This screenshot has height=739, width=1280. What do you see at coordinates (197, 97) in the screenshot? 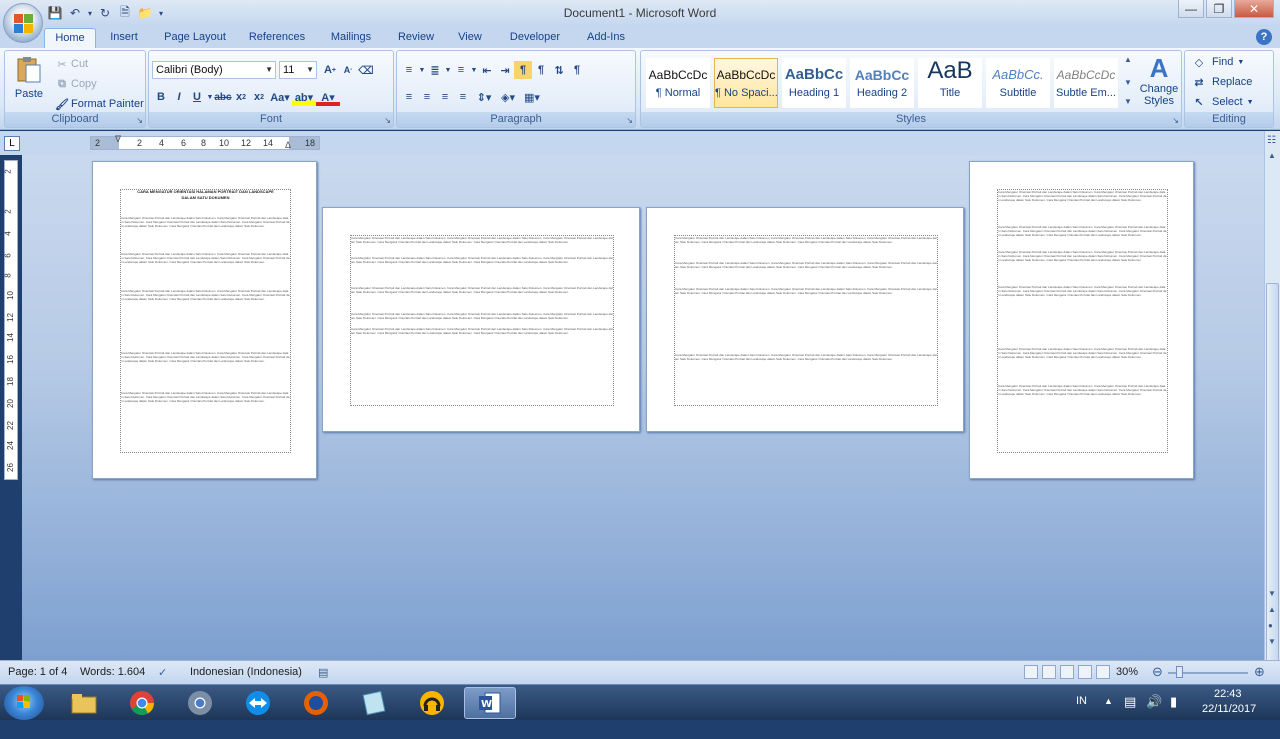
I see `underline-icon: U` at bounding box center [197, 97].